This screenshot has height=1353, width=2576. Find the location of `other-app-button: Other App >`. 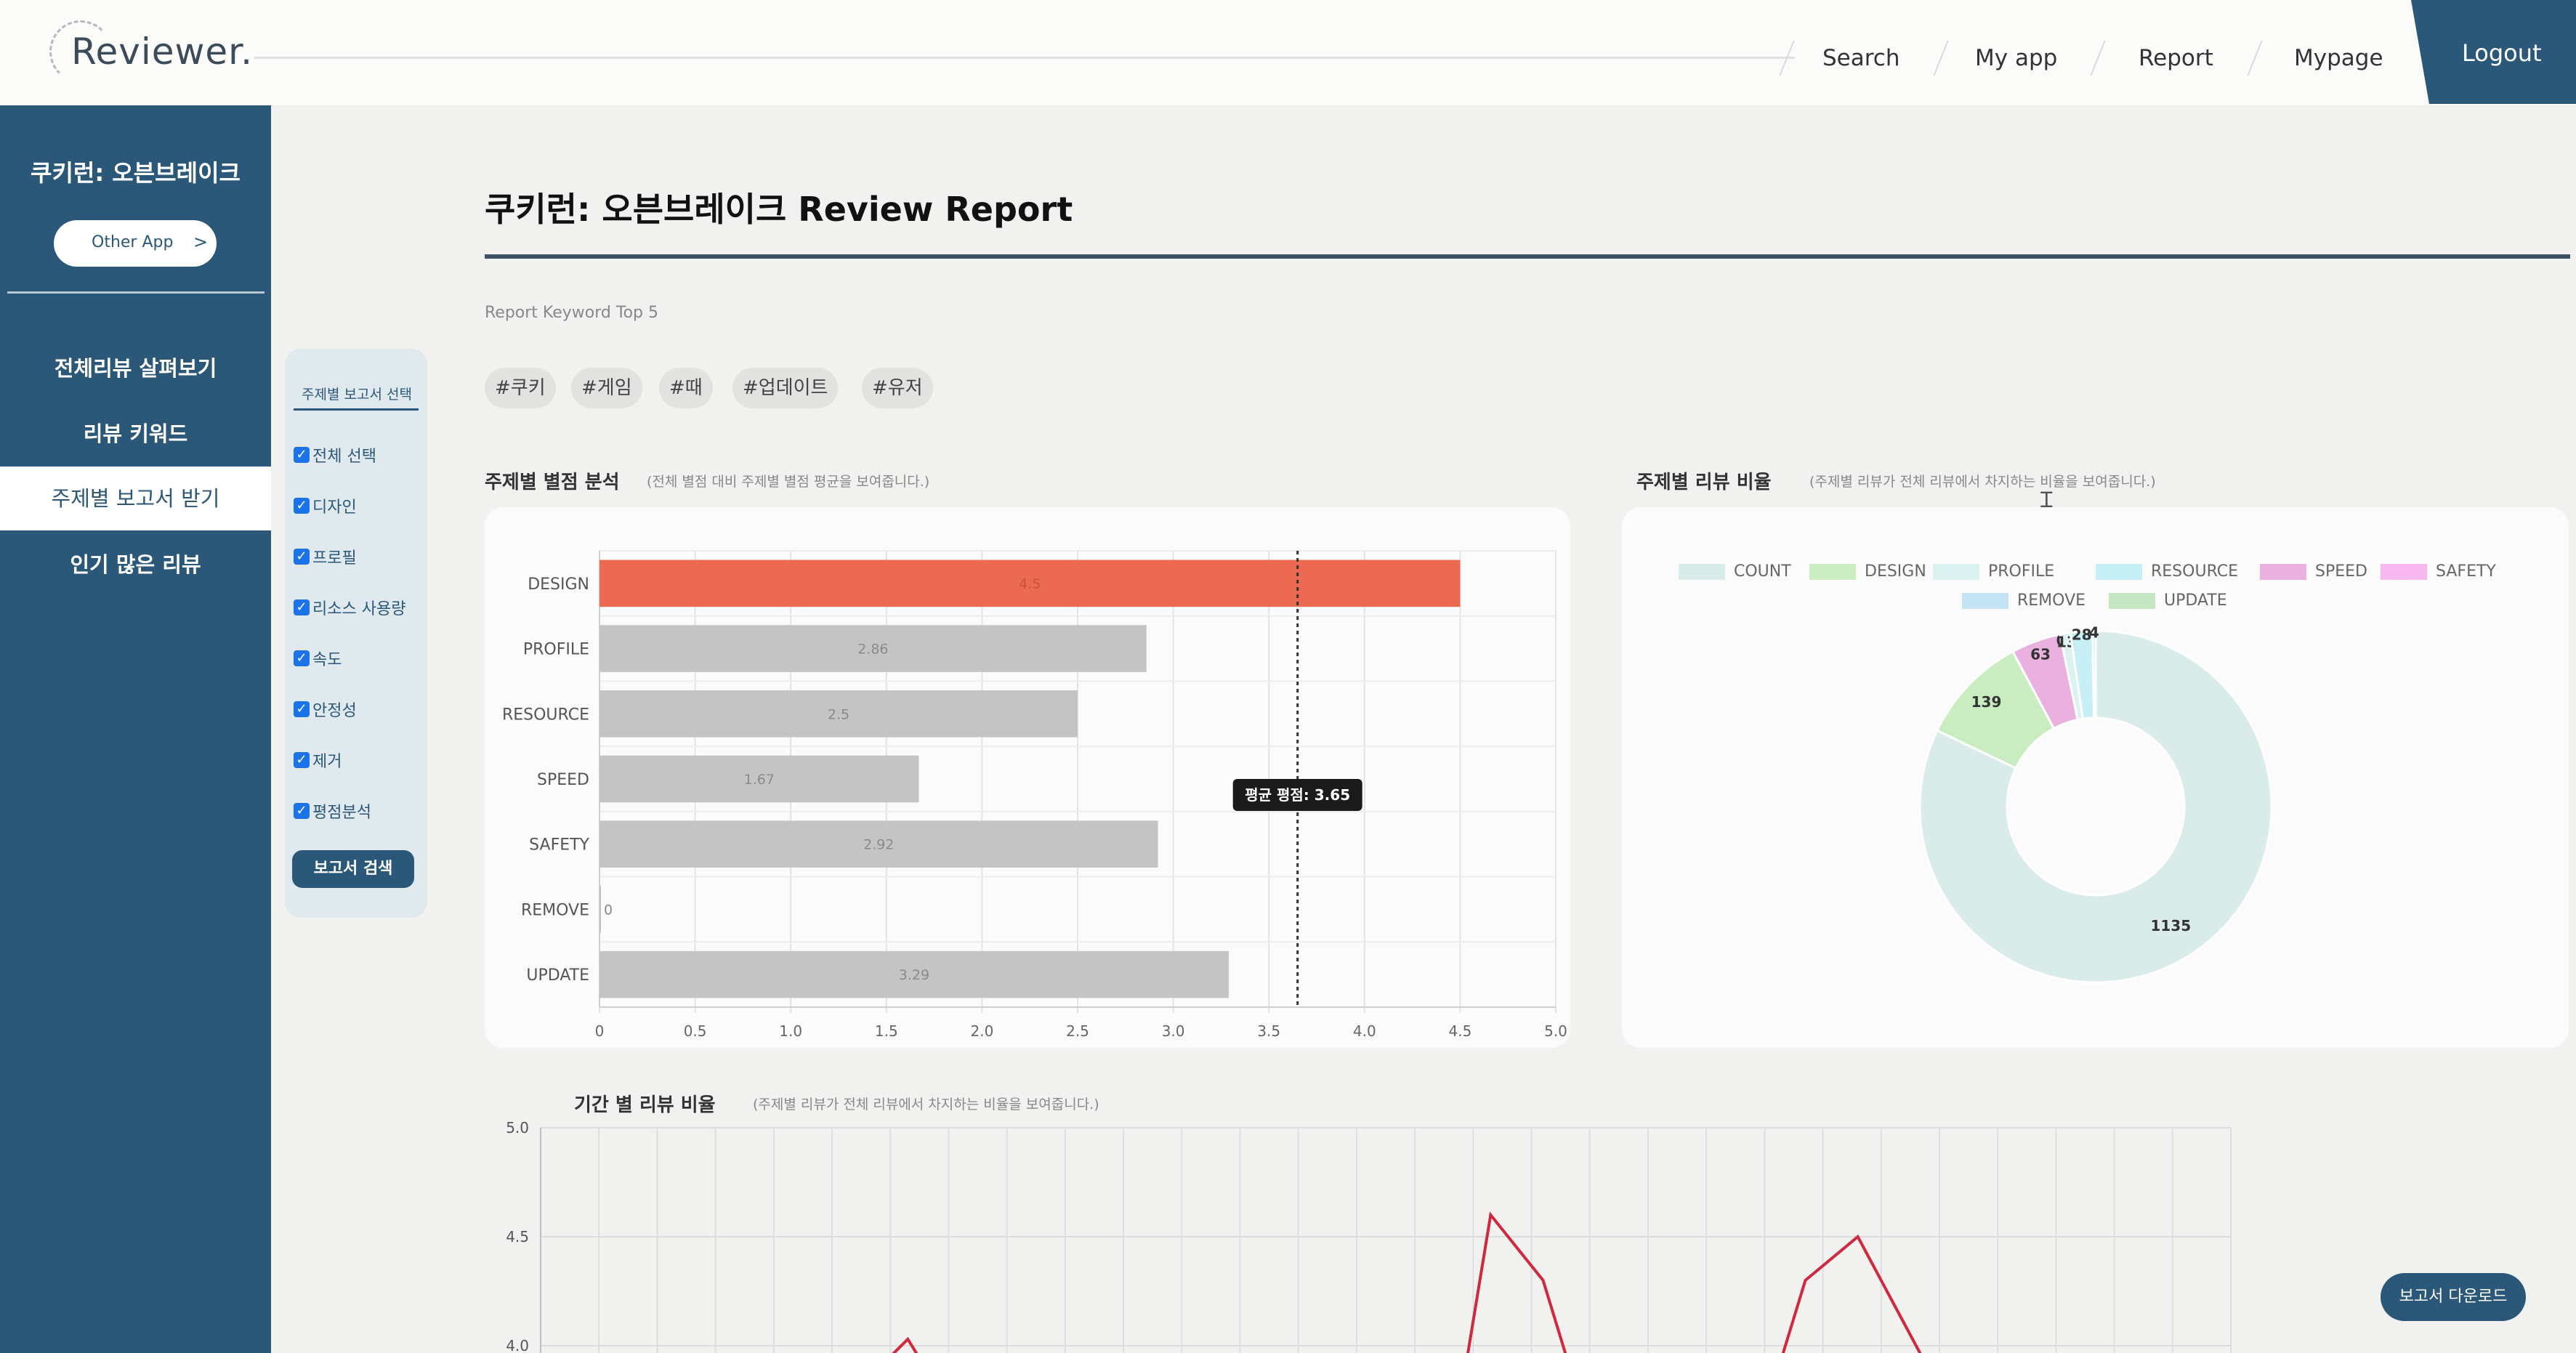

other-app-button: Other App > is located at coordinates (136, 243).